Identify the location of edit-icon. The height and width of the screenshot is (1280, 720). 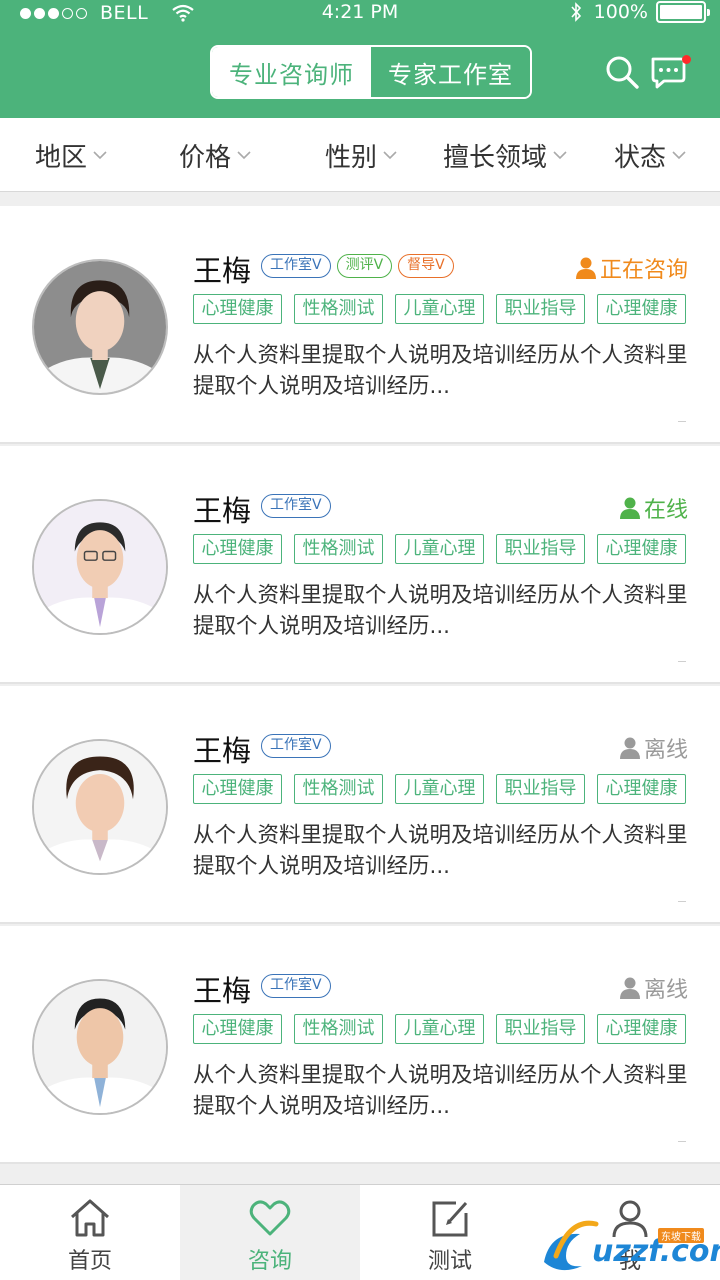
(450, 1219).